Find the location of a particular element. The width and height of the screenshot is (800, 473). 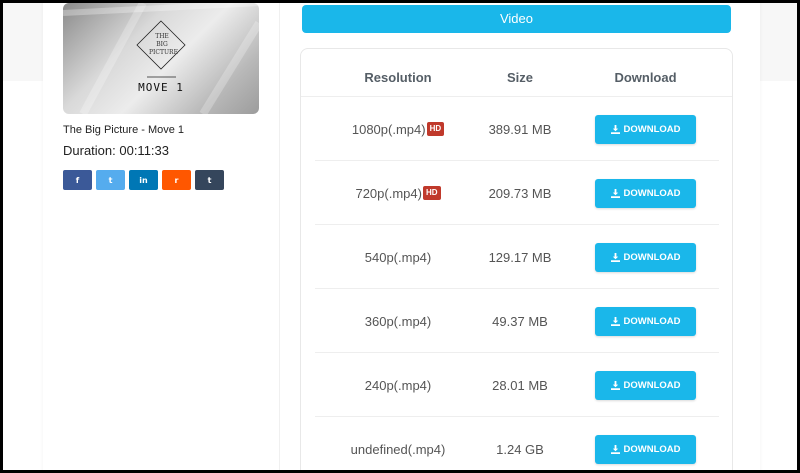

tumblr-share-button: t is located at coordinates (209, 180).